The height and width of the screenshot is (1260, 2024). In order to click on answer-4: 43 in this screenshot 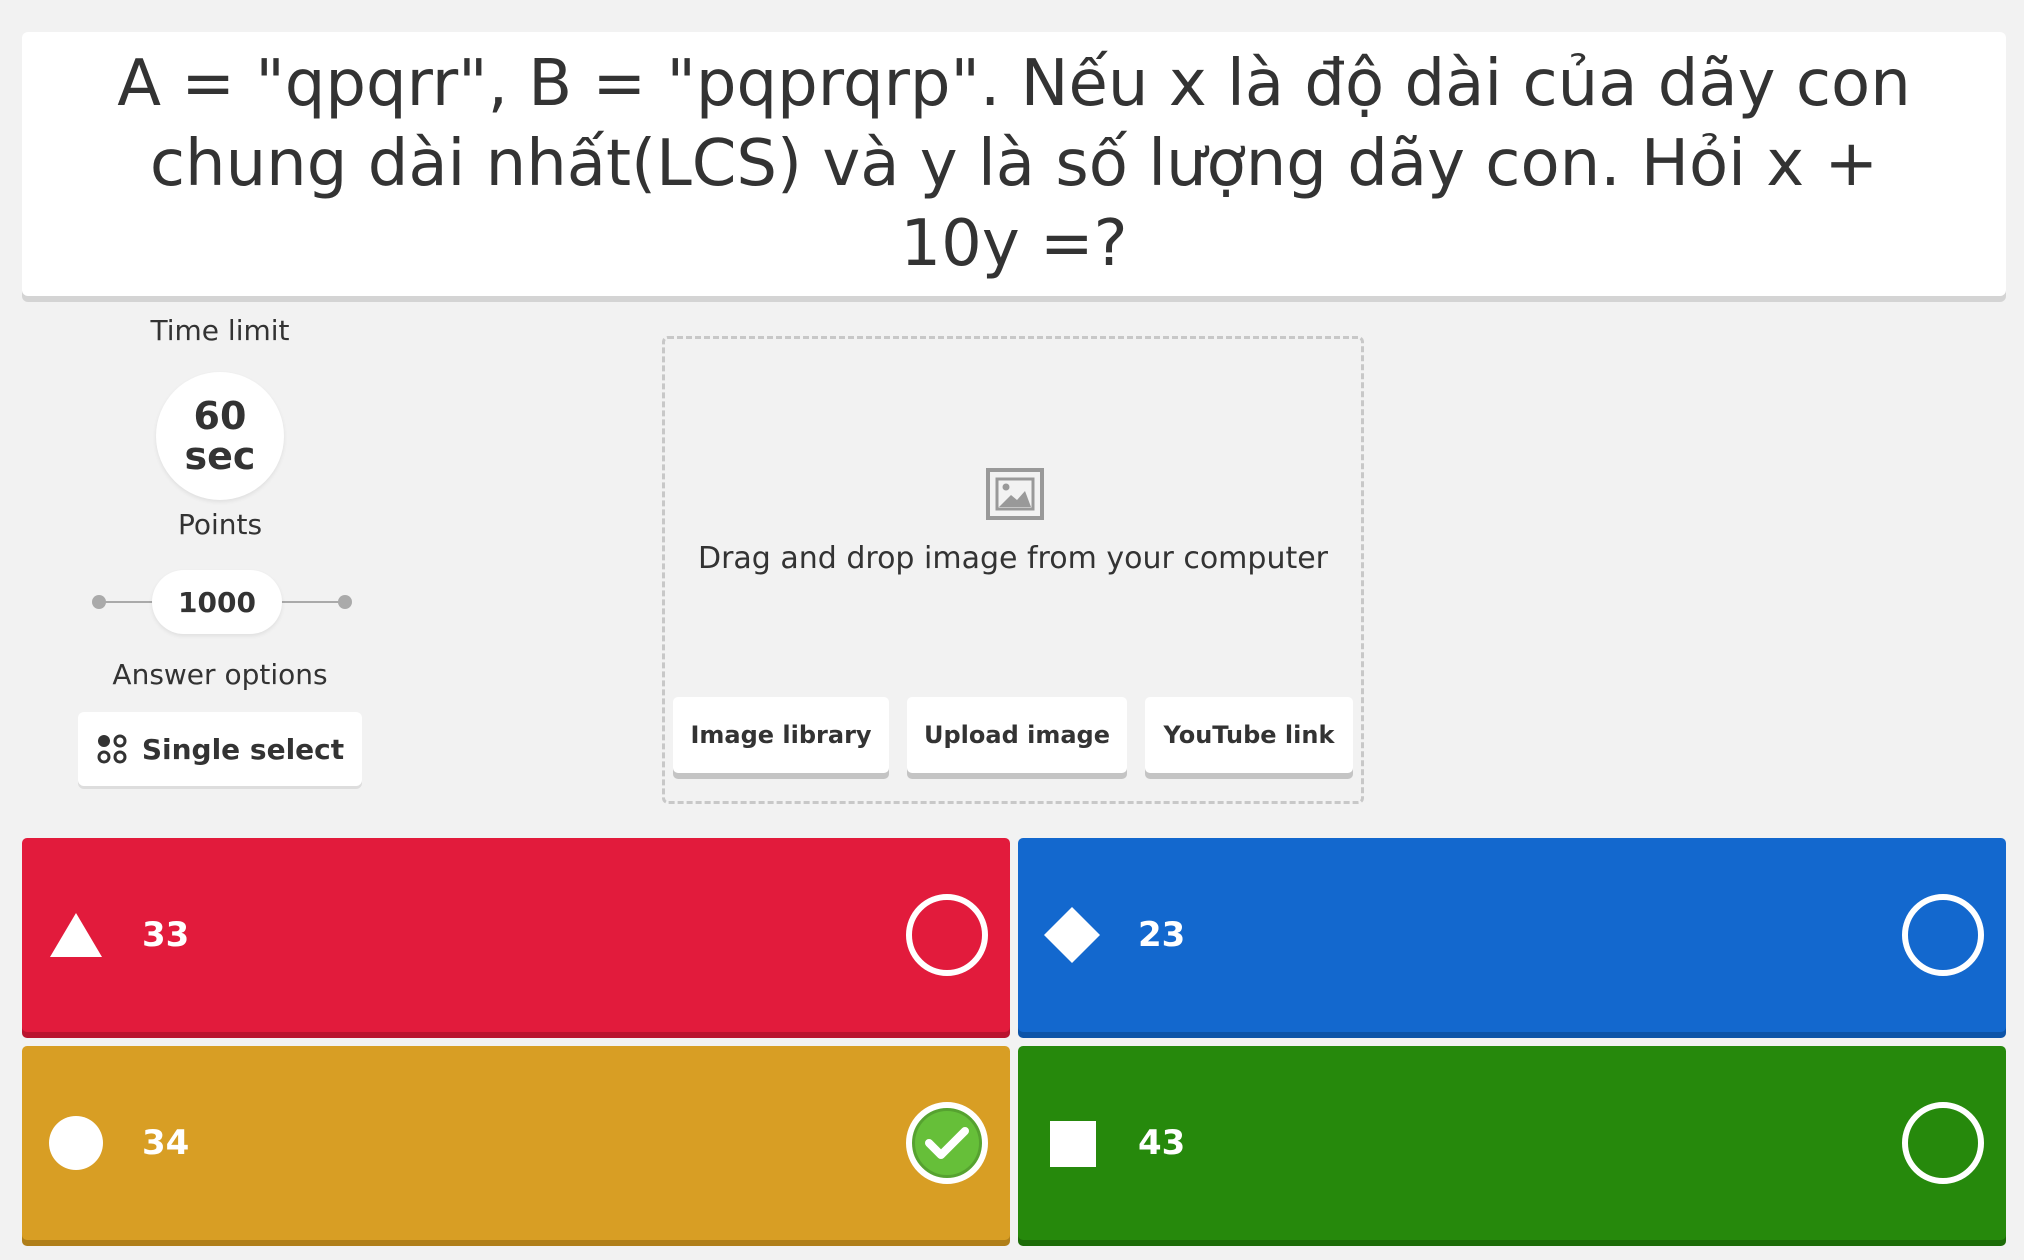, I will do `click(1512, 1143)`.